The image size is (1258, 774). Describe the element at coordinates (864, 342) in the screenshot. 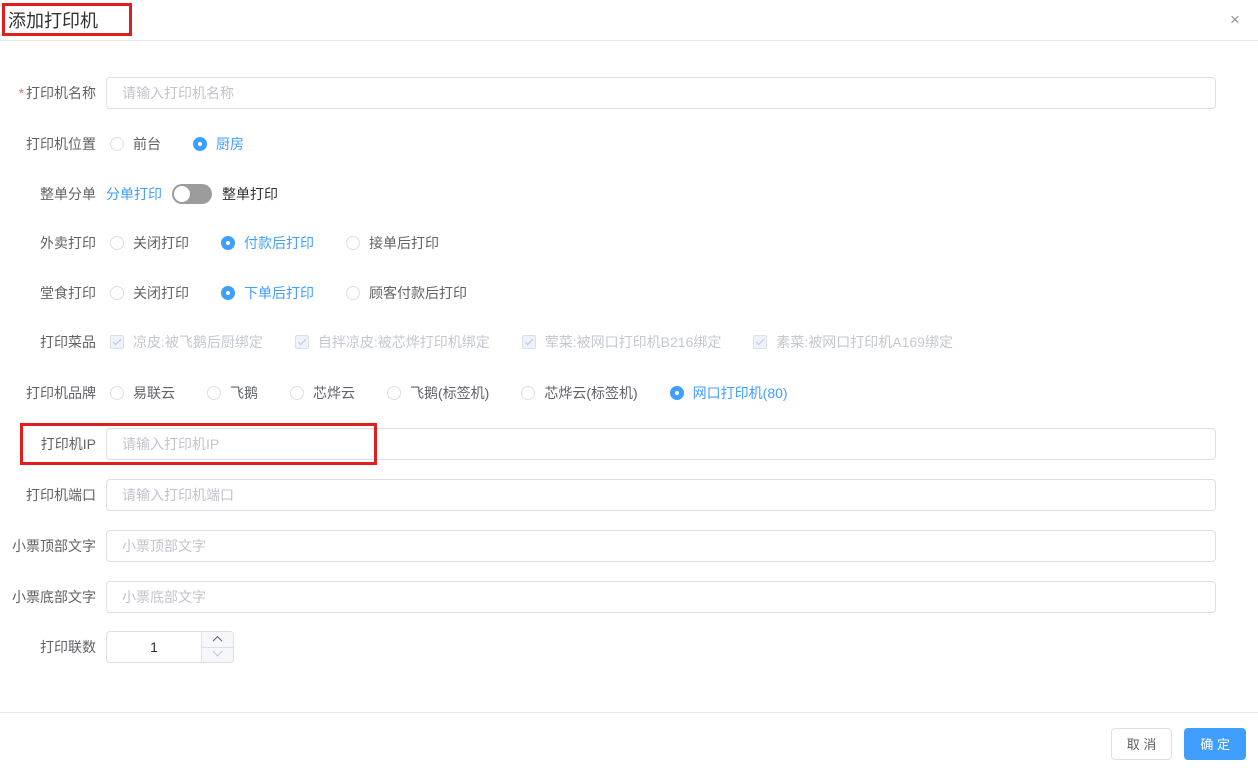

I see `checkbox-option-label: 素菜:被网口打印机A169绑定` at that location.